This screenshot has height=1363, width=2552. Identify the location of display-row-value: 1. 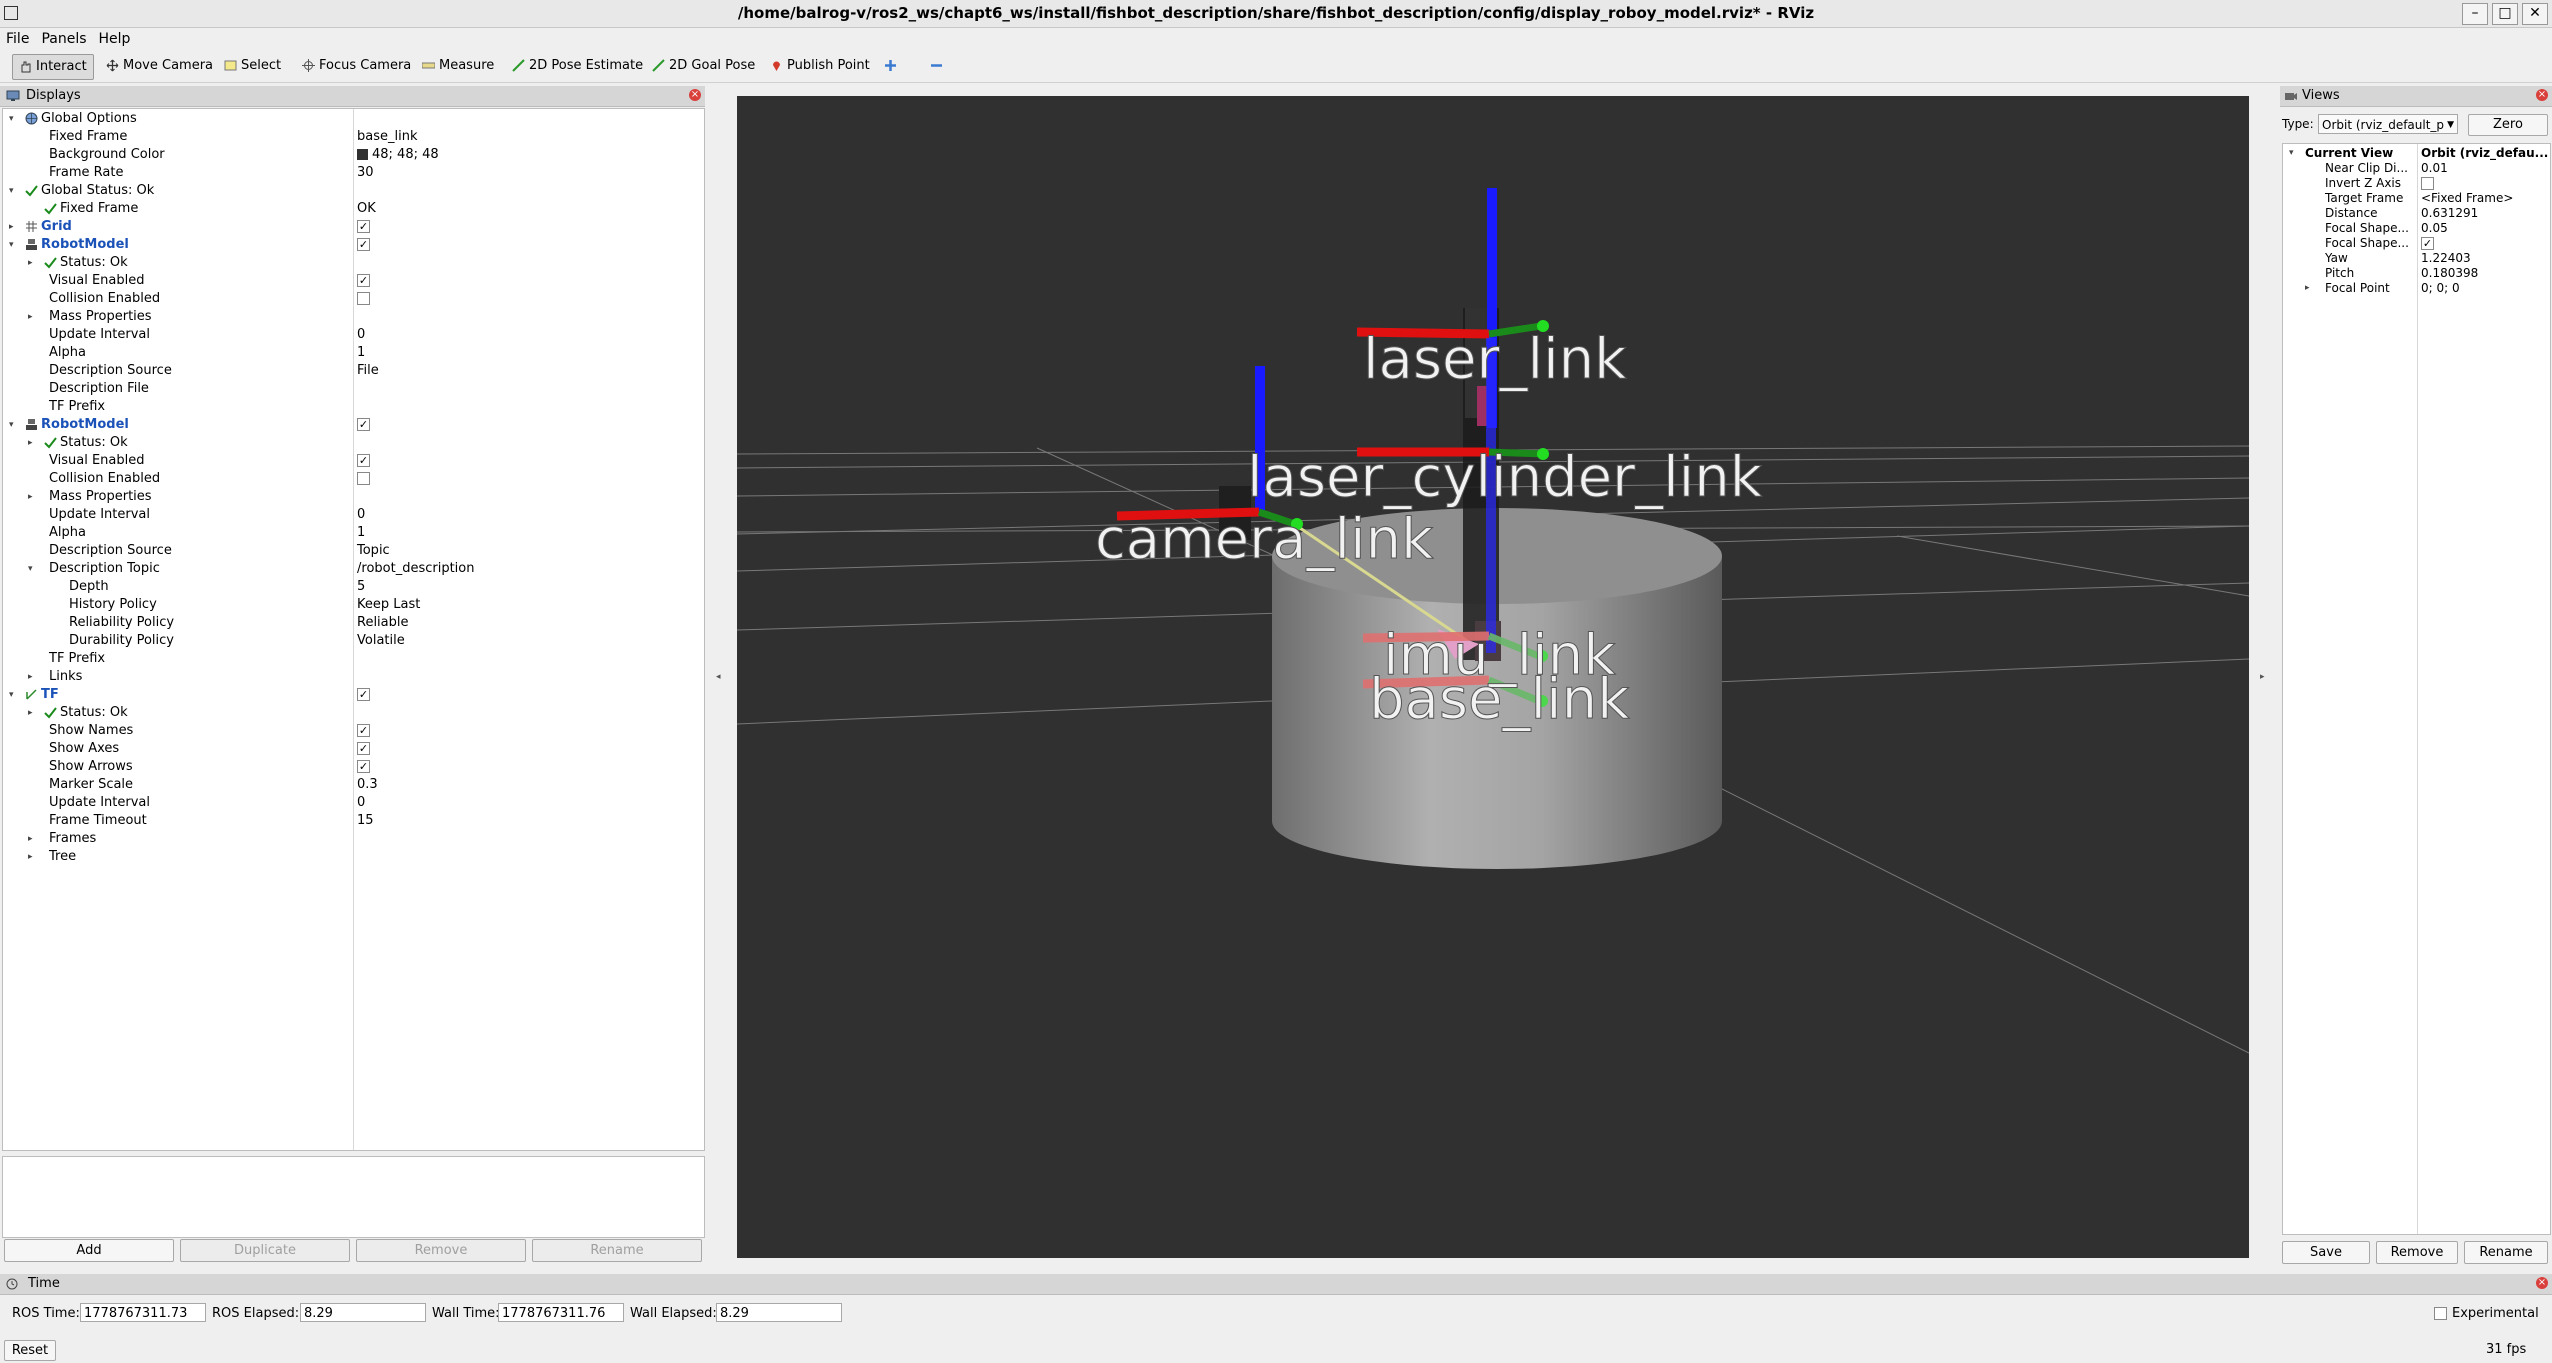
(361, 352).